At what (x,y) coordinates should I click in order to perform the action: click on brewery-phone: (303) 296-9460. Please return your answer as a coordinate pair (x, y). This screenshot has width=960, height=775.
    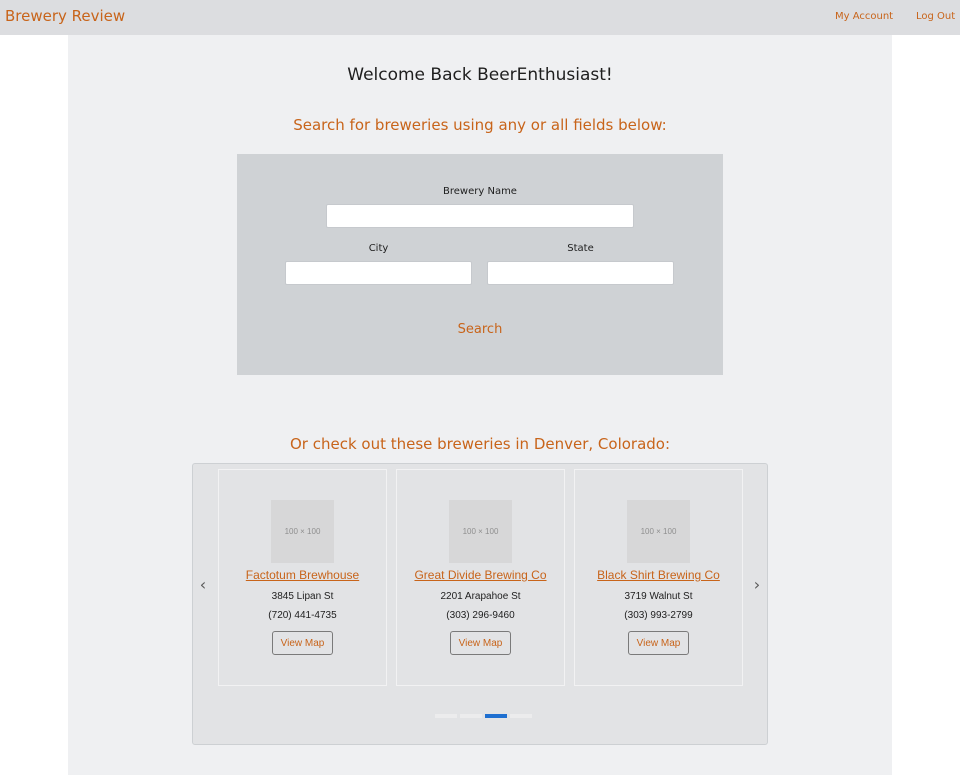
    Looking at the image, I should click on (480, 615).